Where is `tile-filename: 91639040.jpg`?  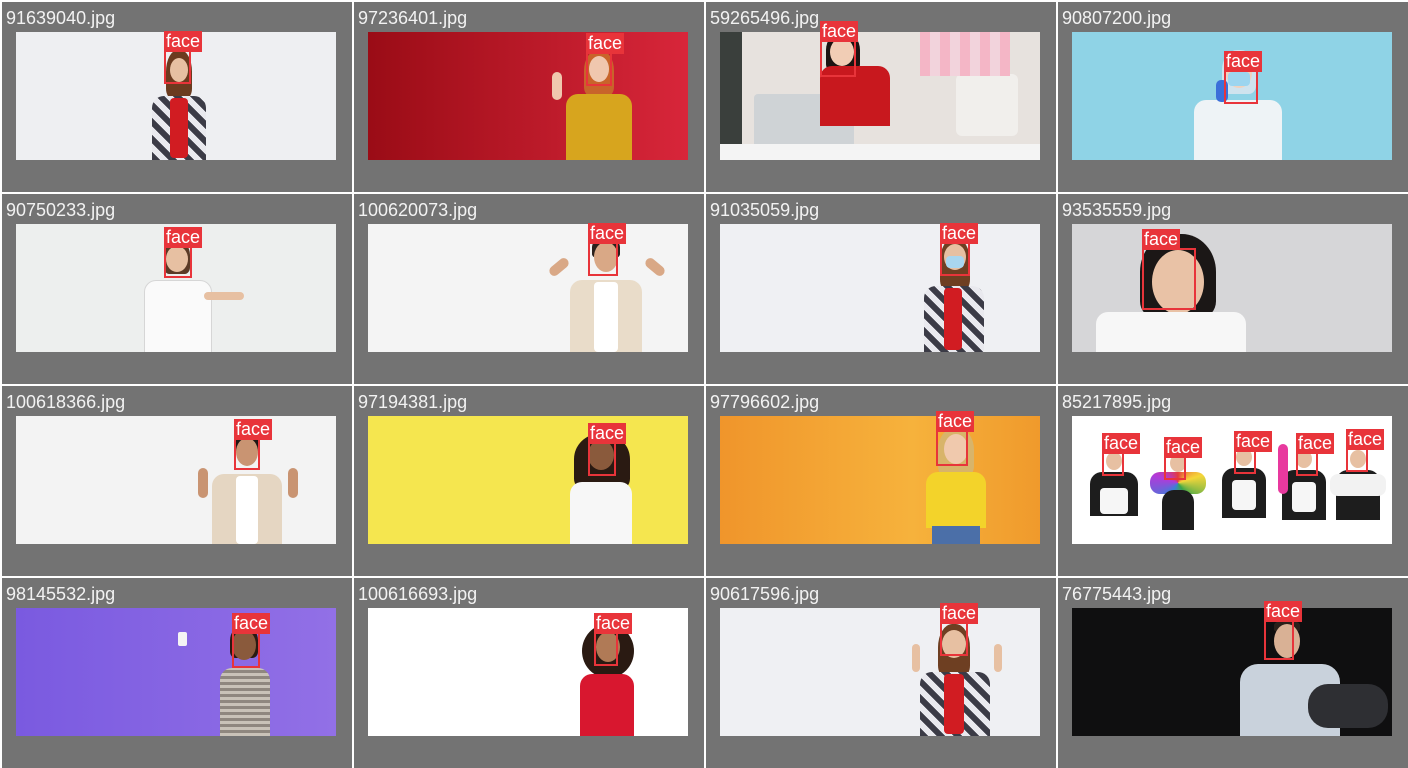 tile-filename: 91639040.jpg is located at coordinates (61, 18).